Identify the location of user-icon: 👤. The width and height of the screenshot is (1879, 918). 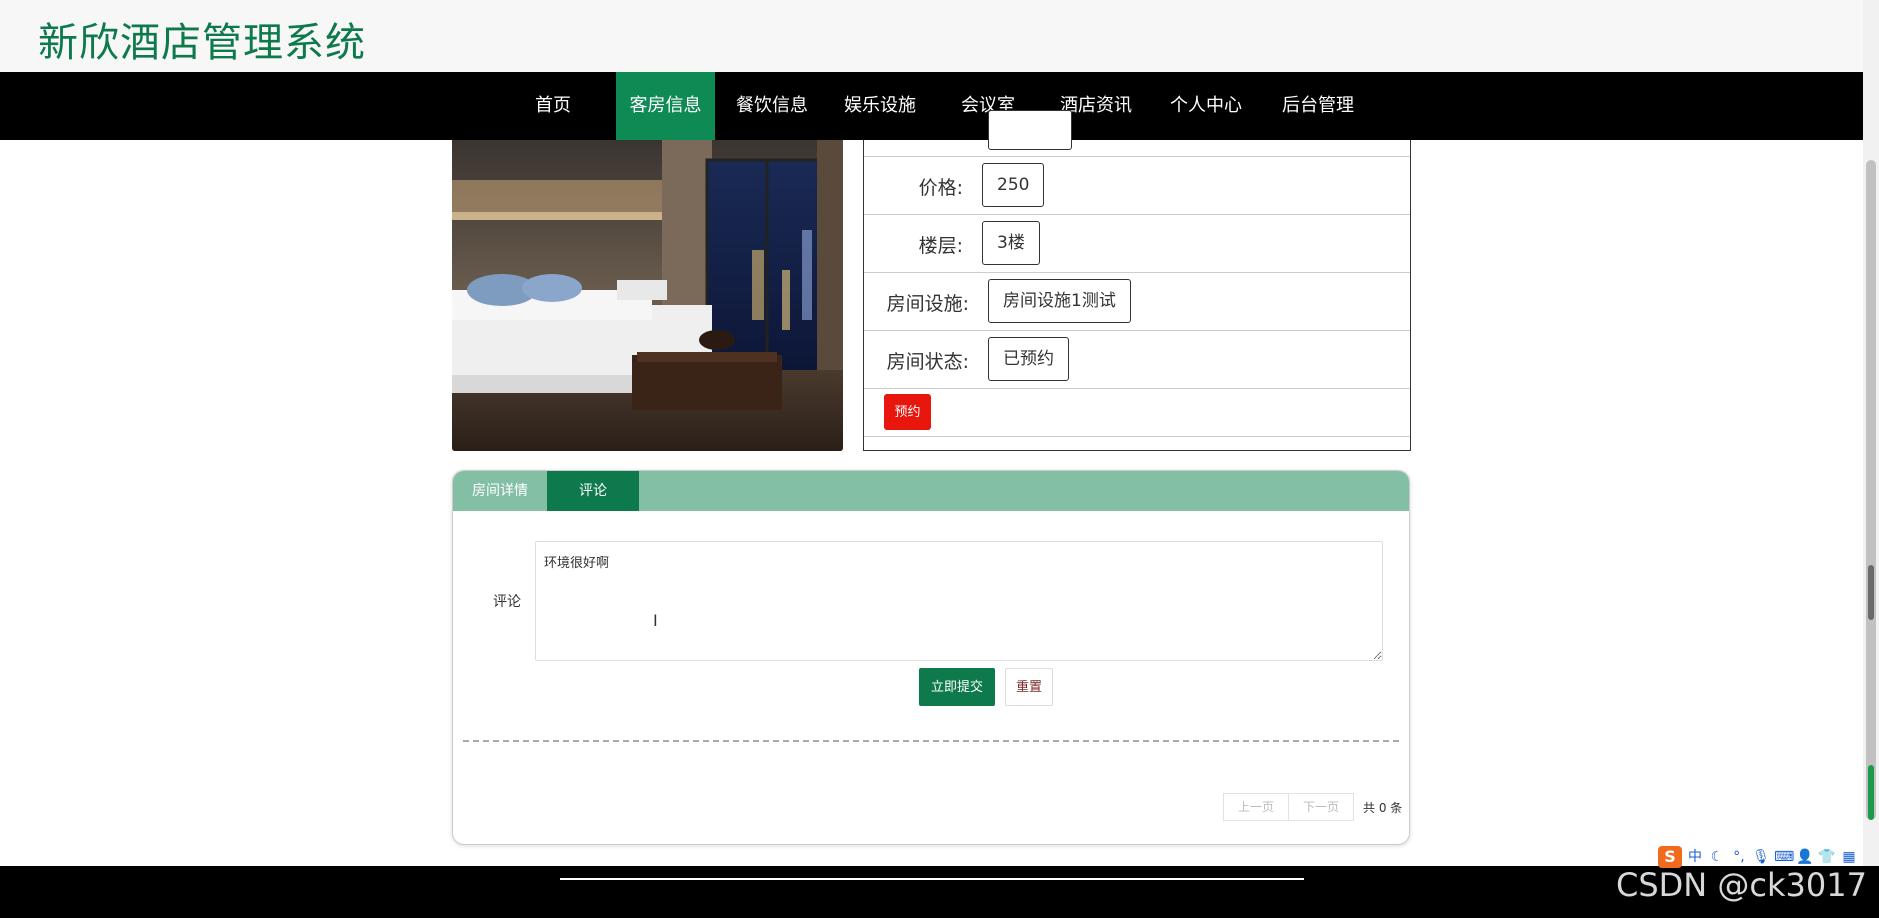
(1805, 857).